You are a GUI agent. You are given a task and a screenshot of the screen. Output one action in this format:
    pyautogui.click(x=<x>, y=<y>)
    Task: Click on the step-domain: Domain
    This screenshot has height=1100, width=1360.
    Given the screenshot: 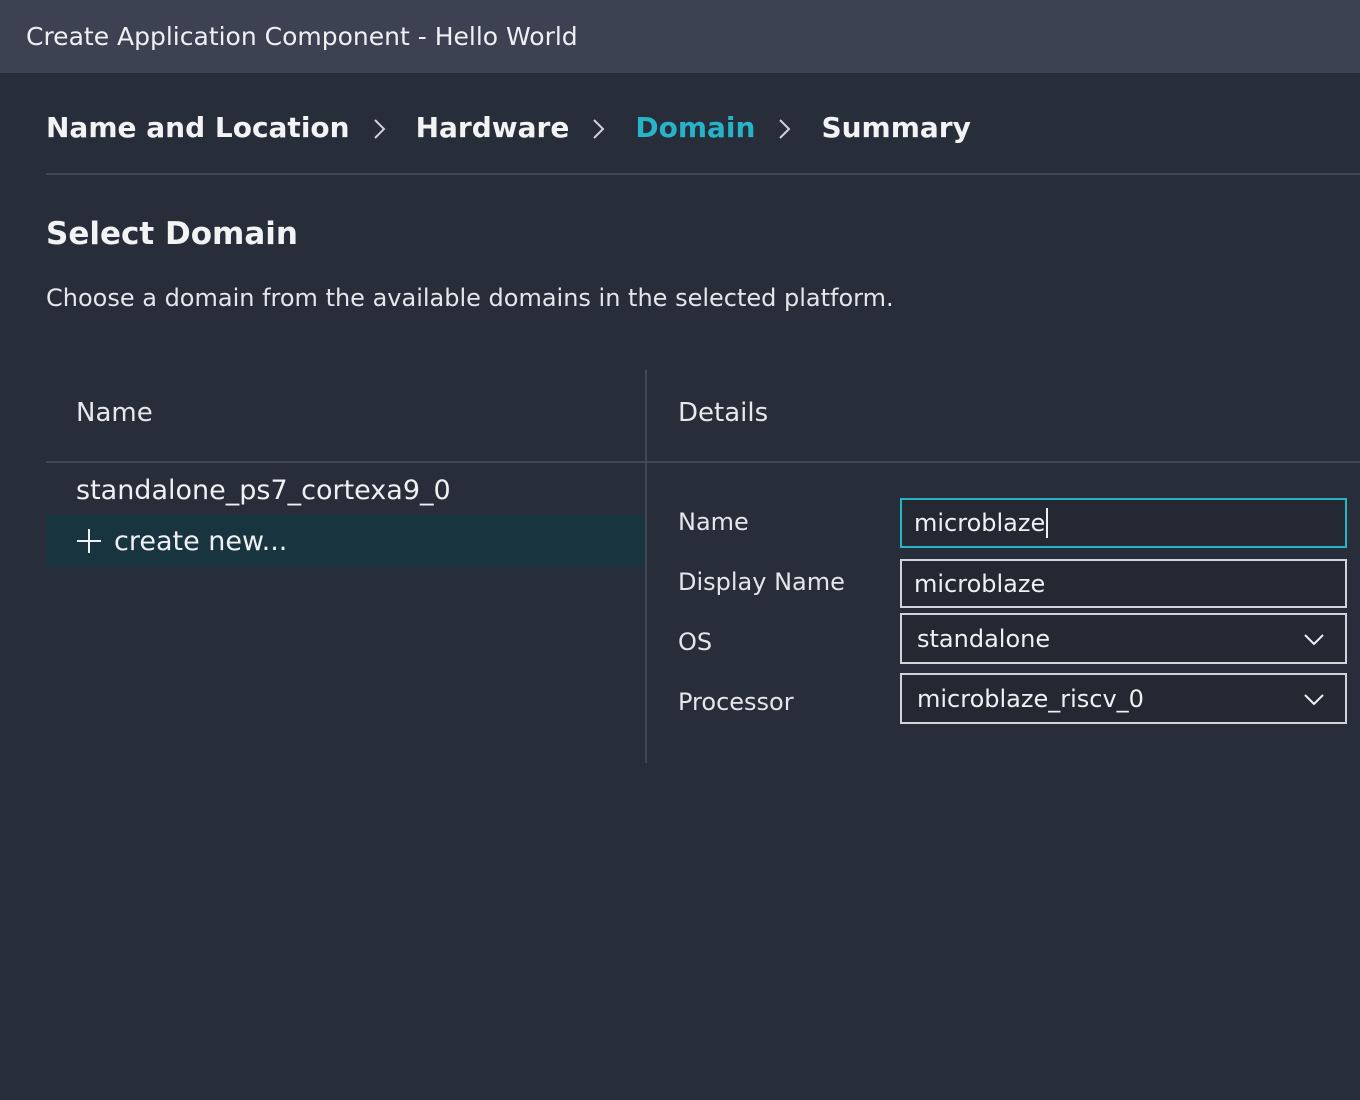 What is the action you would take?
    pyautogui.click(x=695, y=127)
    